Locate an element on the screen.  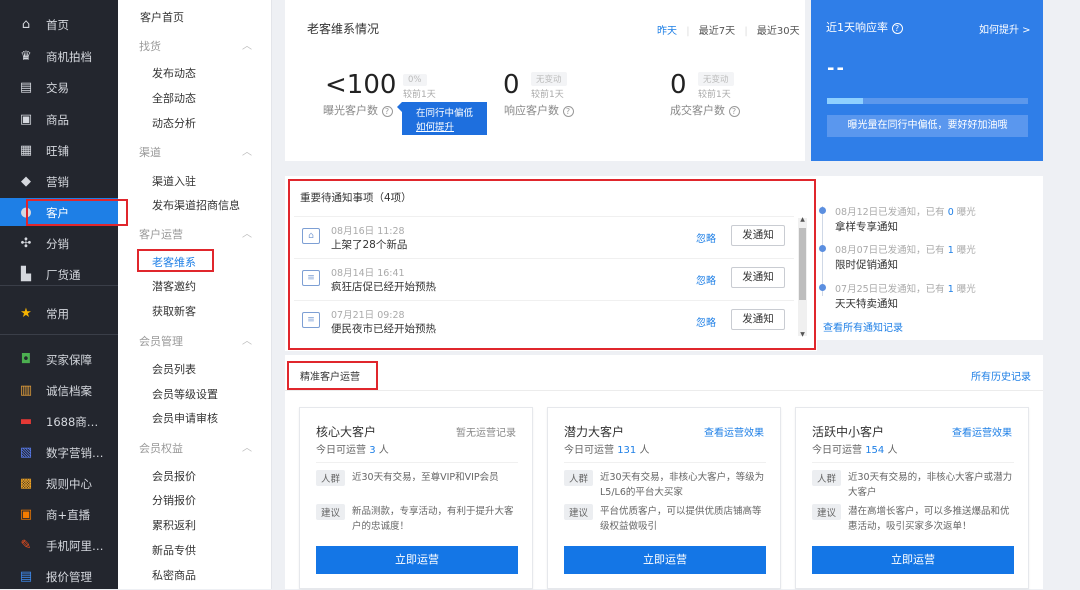
nav-item-7: ✣ 分销 is located at coordinates (59, 243).